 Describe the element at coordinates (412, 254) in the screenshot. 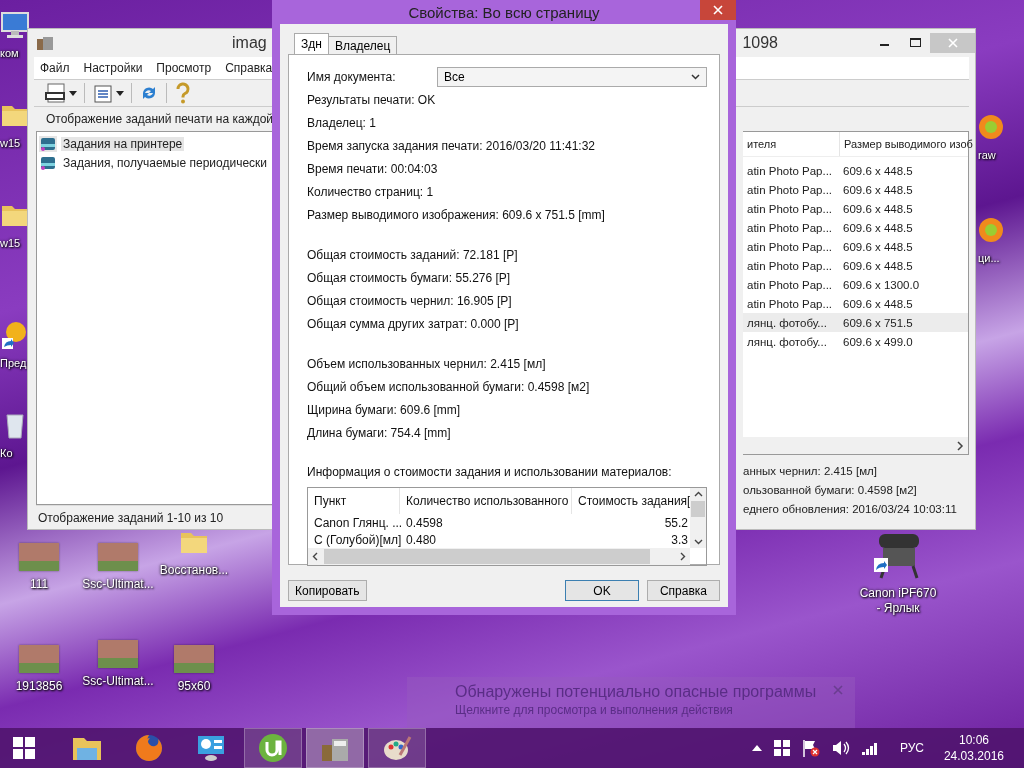

I see `info-text: Общая стоимость заданий: 72.181 [P]` at that location.